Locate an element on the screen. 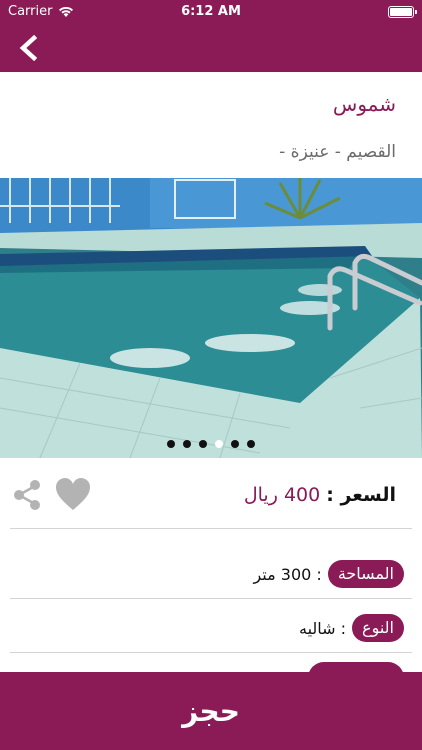 This screenshot has height=750, width=422. status-bar: Carrier 6:12 AM is located at coordinates (211, 12).